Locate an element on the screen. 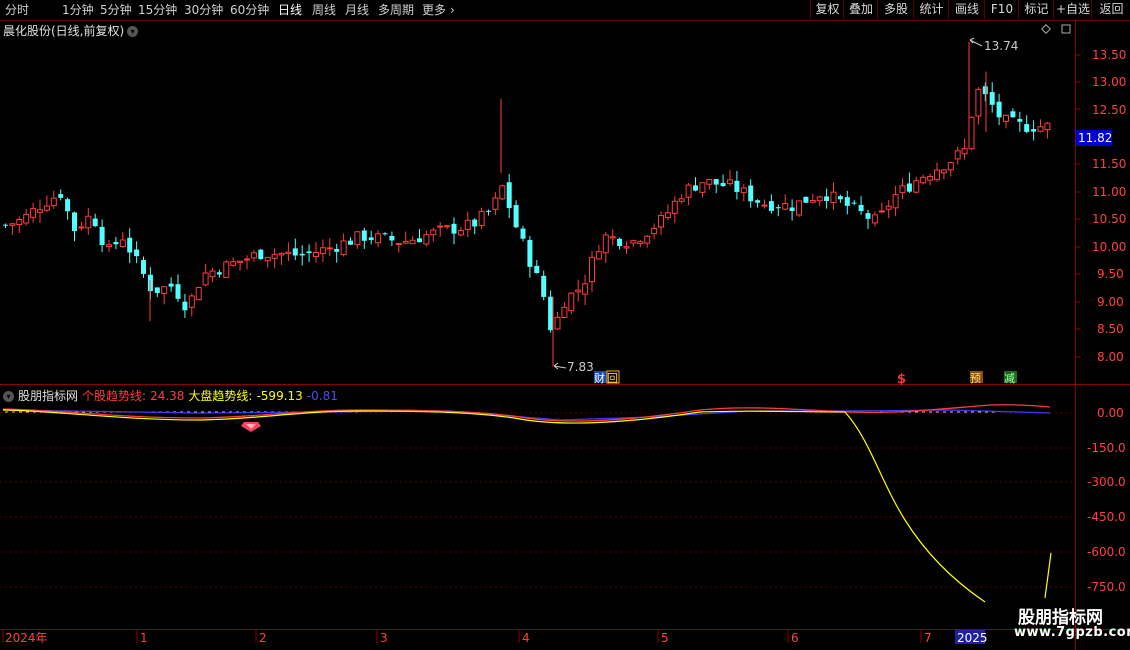 This screenshot has height=650, width=1130. time-label: 7 is located at coordinates (928, 638).